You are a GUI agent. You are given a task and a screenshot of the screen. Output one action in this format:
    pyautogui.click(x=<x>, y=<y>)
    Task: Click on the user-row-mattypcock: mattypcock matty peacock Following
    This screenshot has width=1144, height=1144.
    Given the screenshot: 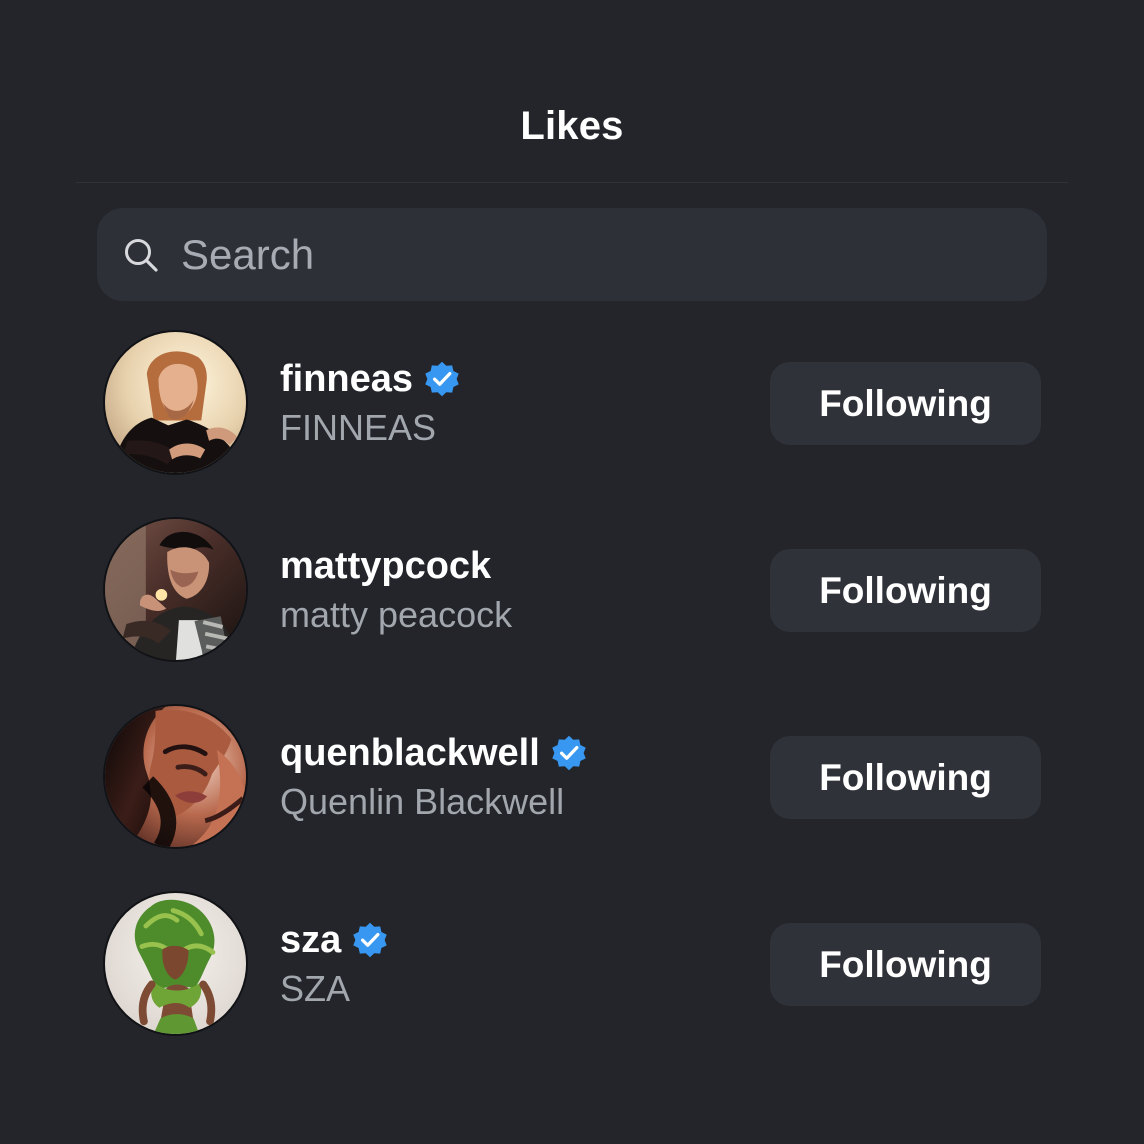 What is the action you would take?
    pyautogui.click(x=572, y=592)
    